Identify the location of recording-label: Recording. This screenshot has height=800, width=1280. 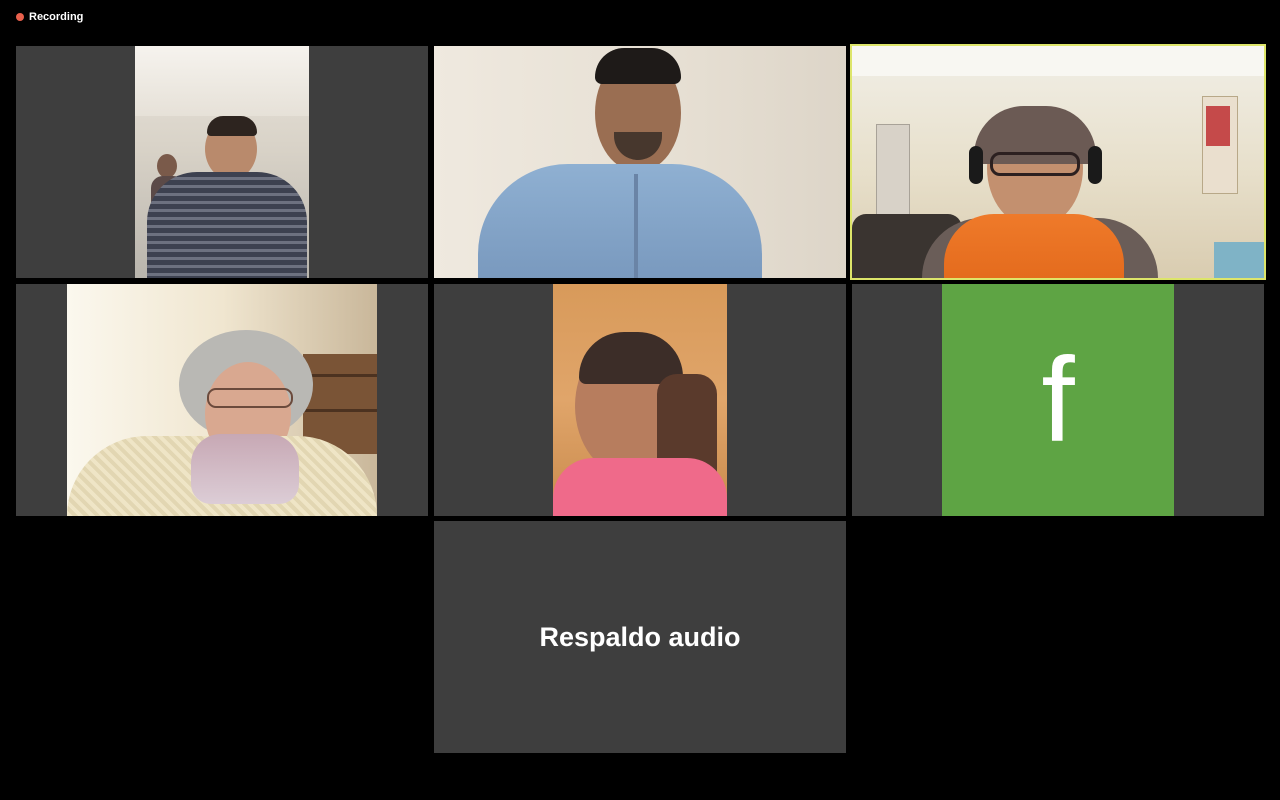
(56, 17).